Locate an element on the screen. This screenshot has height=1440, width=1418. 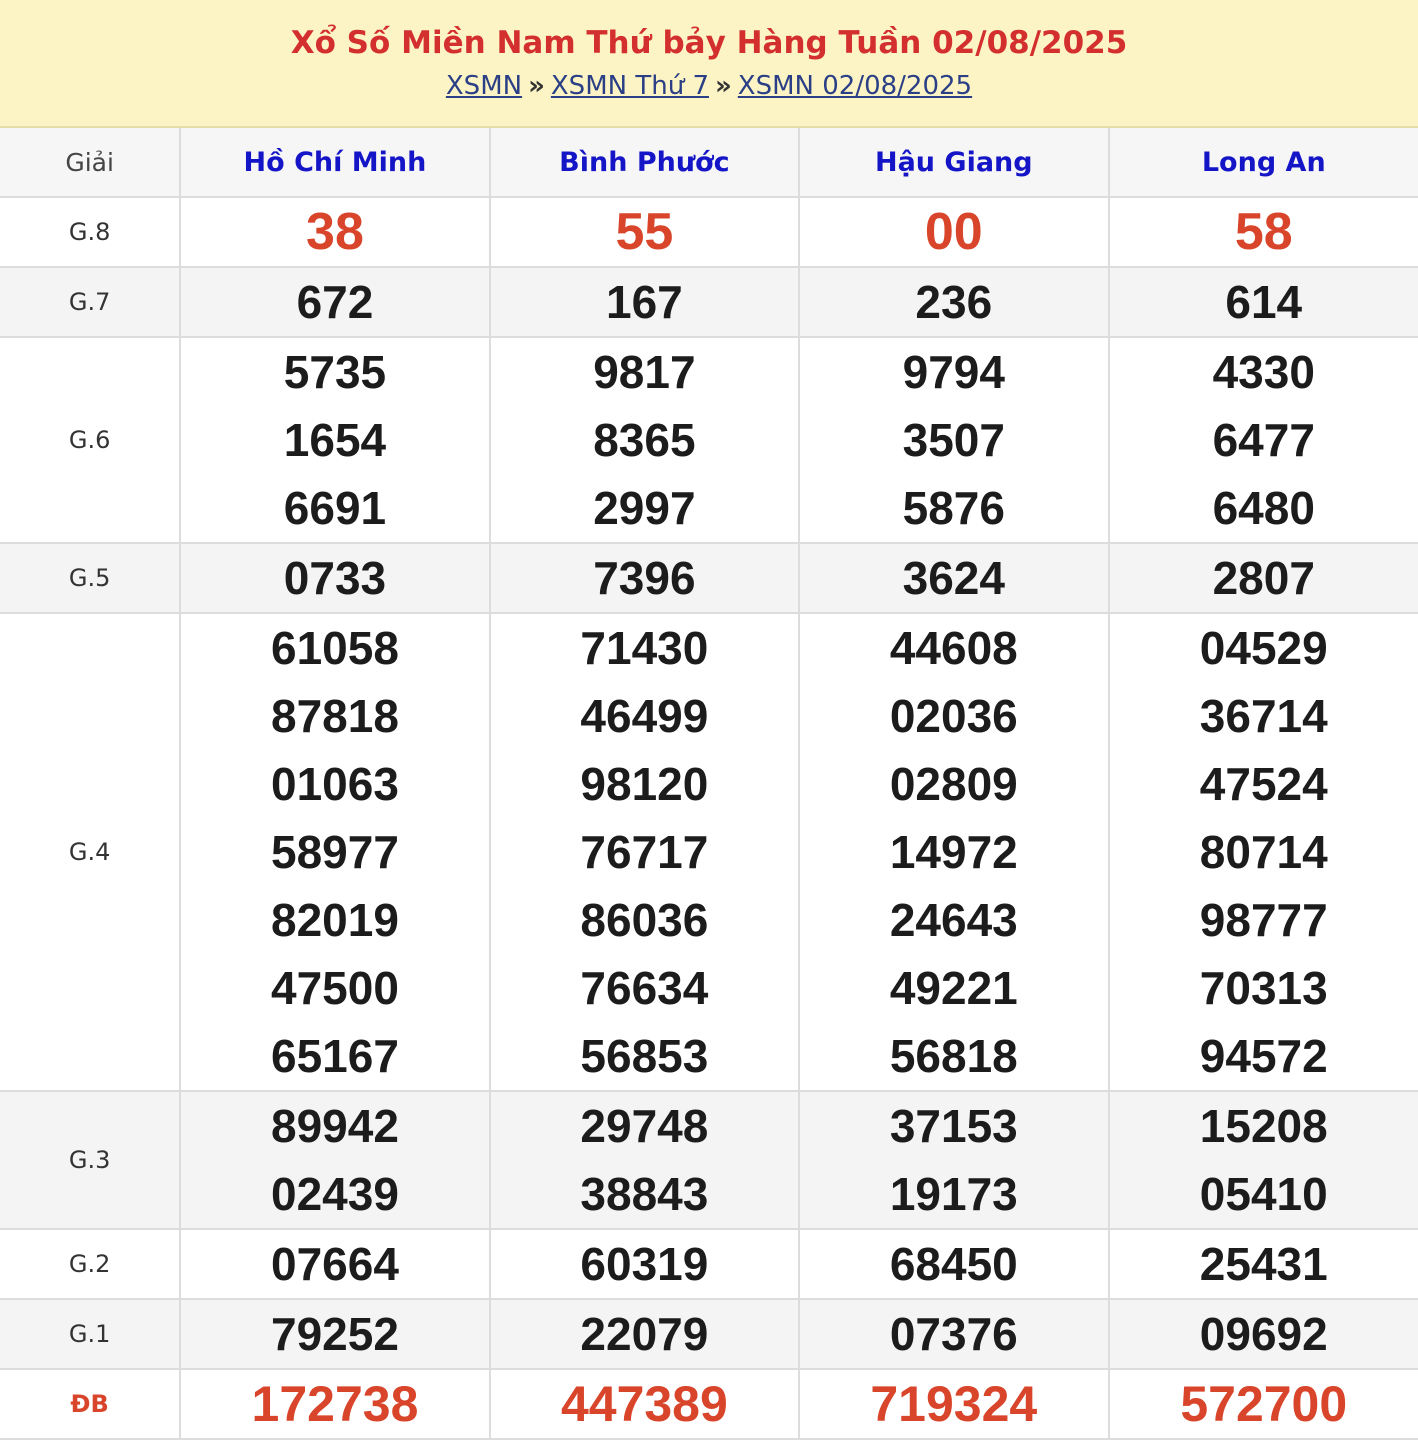
result-cell: 68450 is located at coordinates (954, 1264).